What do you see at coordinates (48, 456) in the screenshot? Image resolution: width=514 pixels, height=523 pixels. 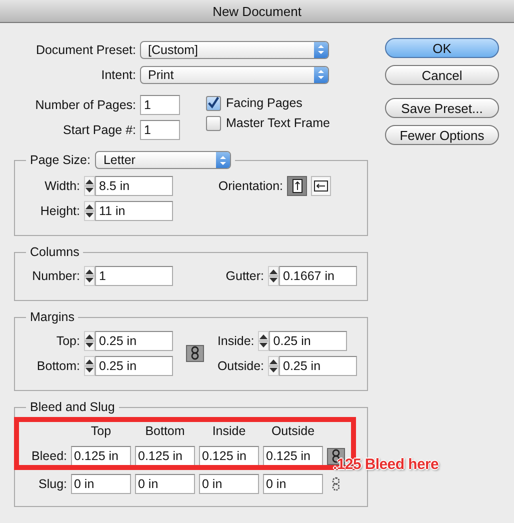 I see `field-label: Bleed:` at bounding box center [48, 456].